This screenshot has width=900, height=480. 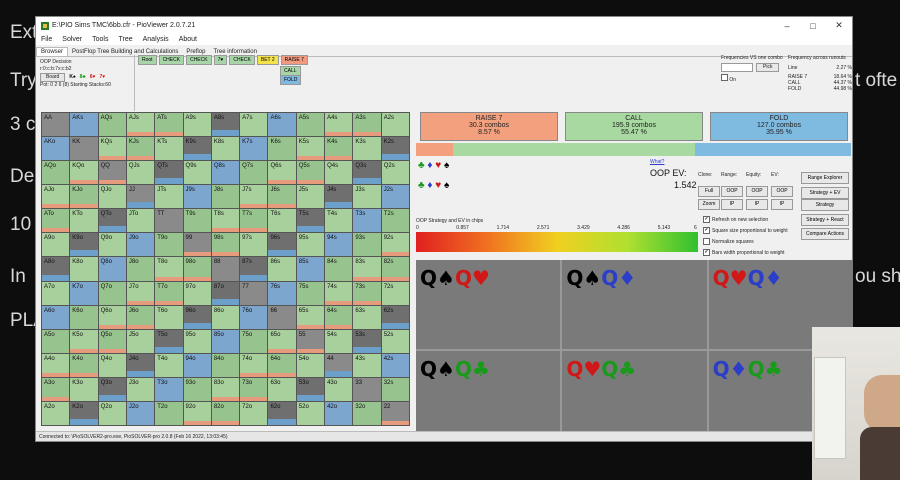 What do you see at coordinates (225, 269) in the screenshot?
I see `hand-cell: 88` at bounding box center [225, 269].